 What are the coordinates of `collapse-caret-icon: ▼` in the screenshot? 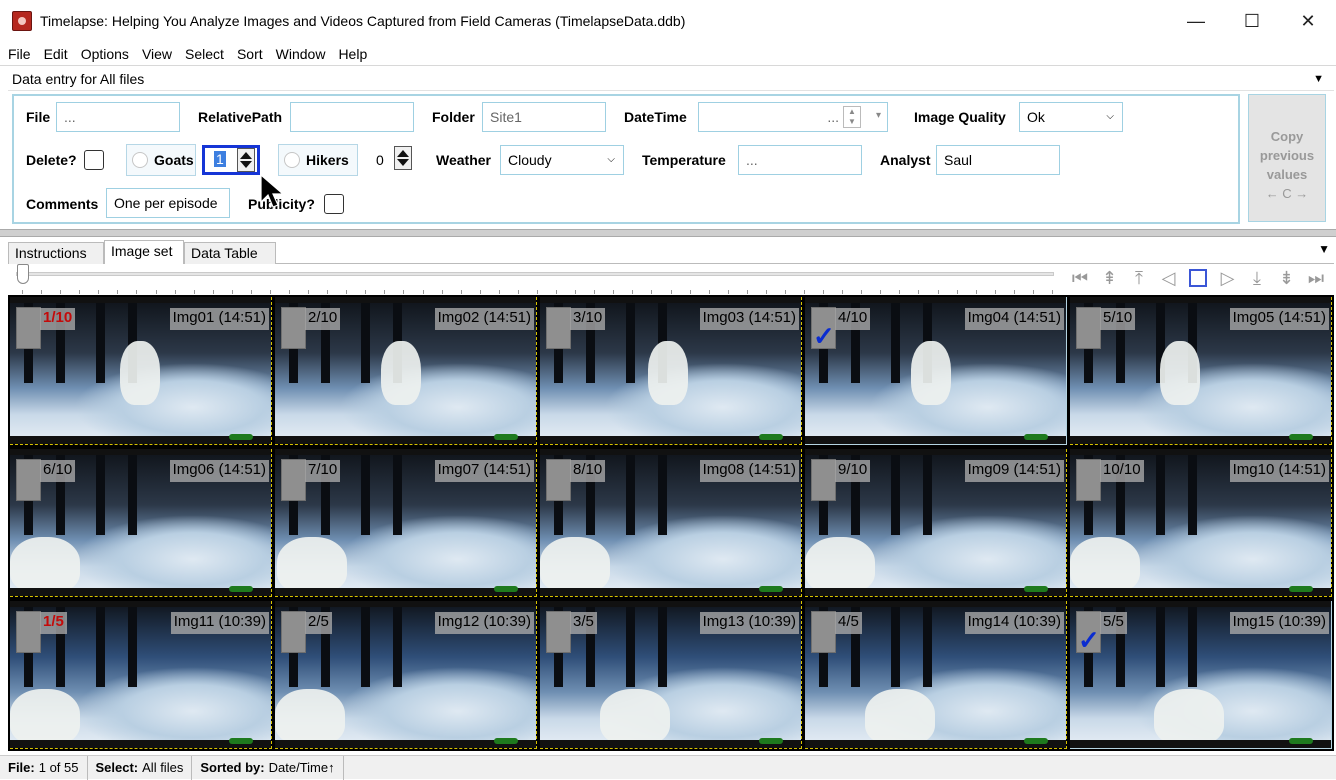 It's located at (1318, 79).